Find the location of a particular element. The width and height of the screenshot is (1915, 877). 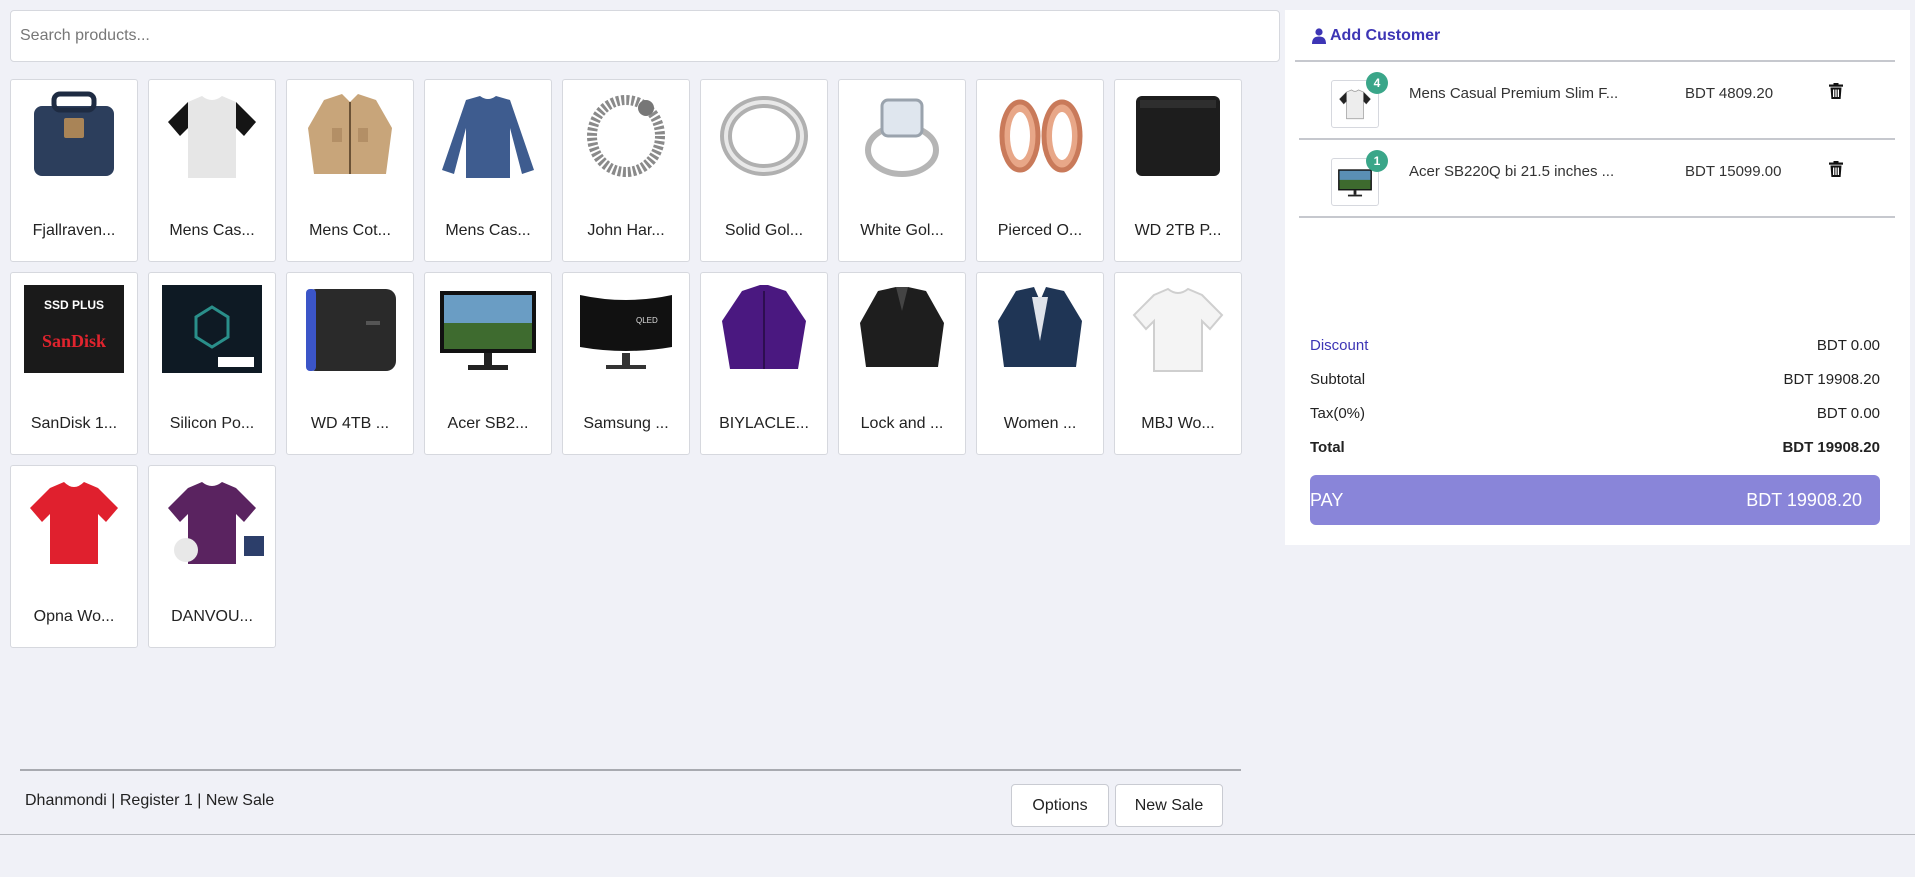

search-input is located at coordinates (645, 36).